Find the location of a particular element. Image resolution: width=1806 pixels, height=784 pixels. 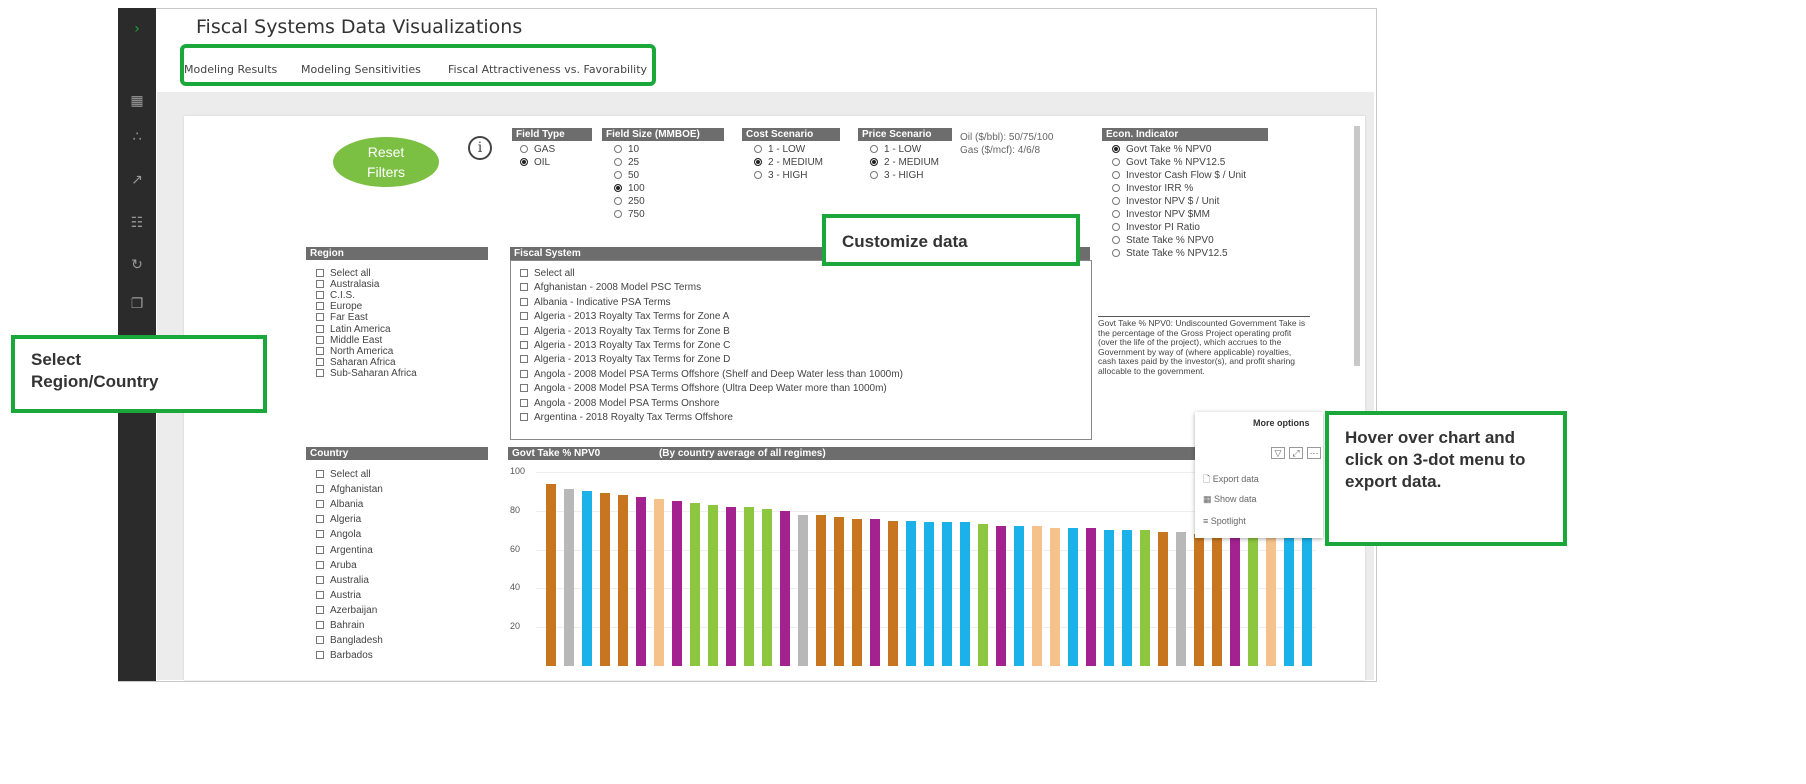

country-item: Select all is located at coordinates (343, 475).